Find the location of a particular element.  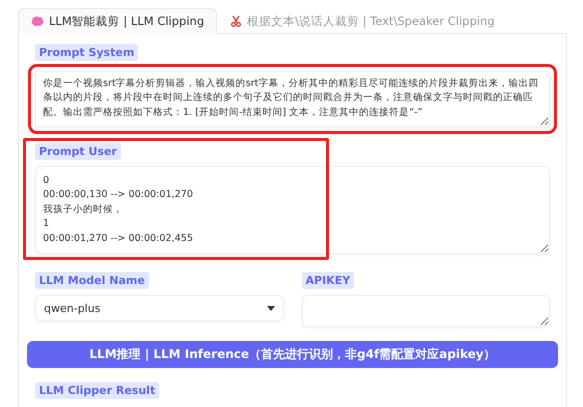

inference-button: LLM推理 | LLM Inference（首先进行识别，非g4f需配置对应apikey） is located at coordinates (292, 354).